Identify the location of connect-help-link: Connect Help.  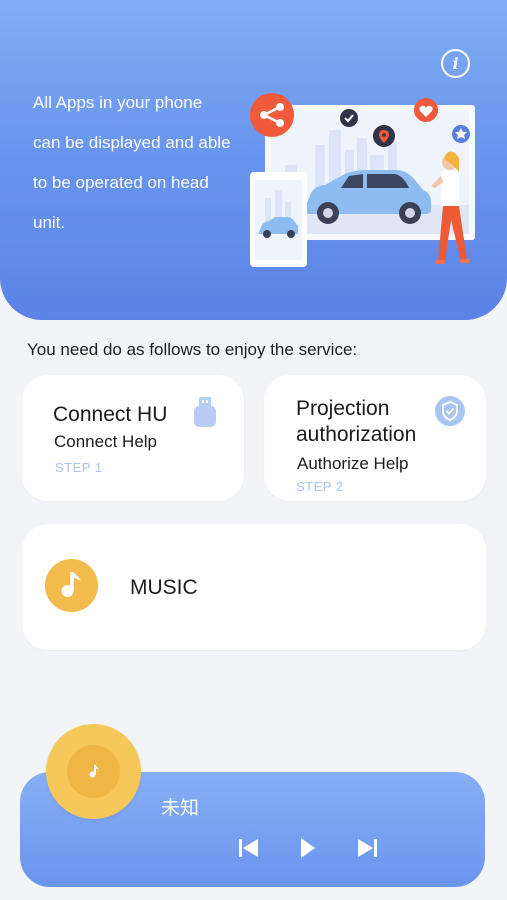
(105, 442).